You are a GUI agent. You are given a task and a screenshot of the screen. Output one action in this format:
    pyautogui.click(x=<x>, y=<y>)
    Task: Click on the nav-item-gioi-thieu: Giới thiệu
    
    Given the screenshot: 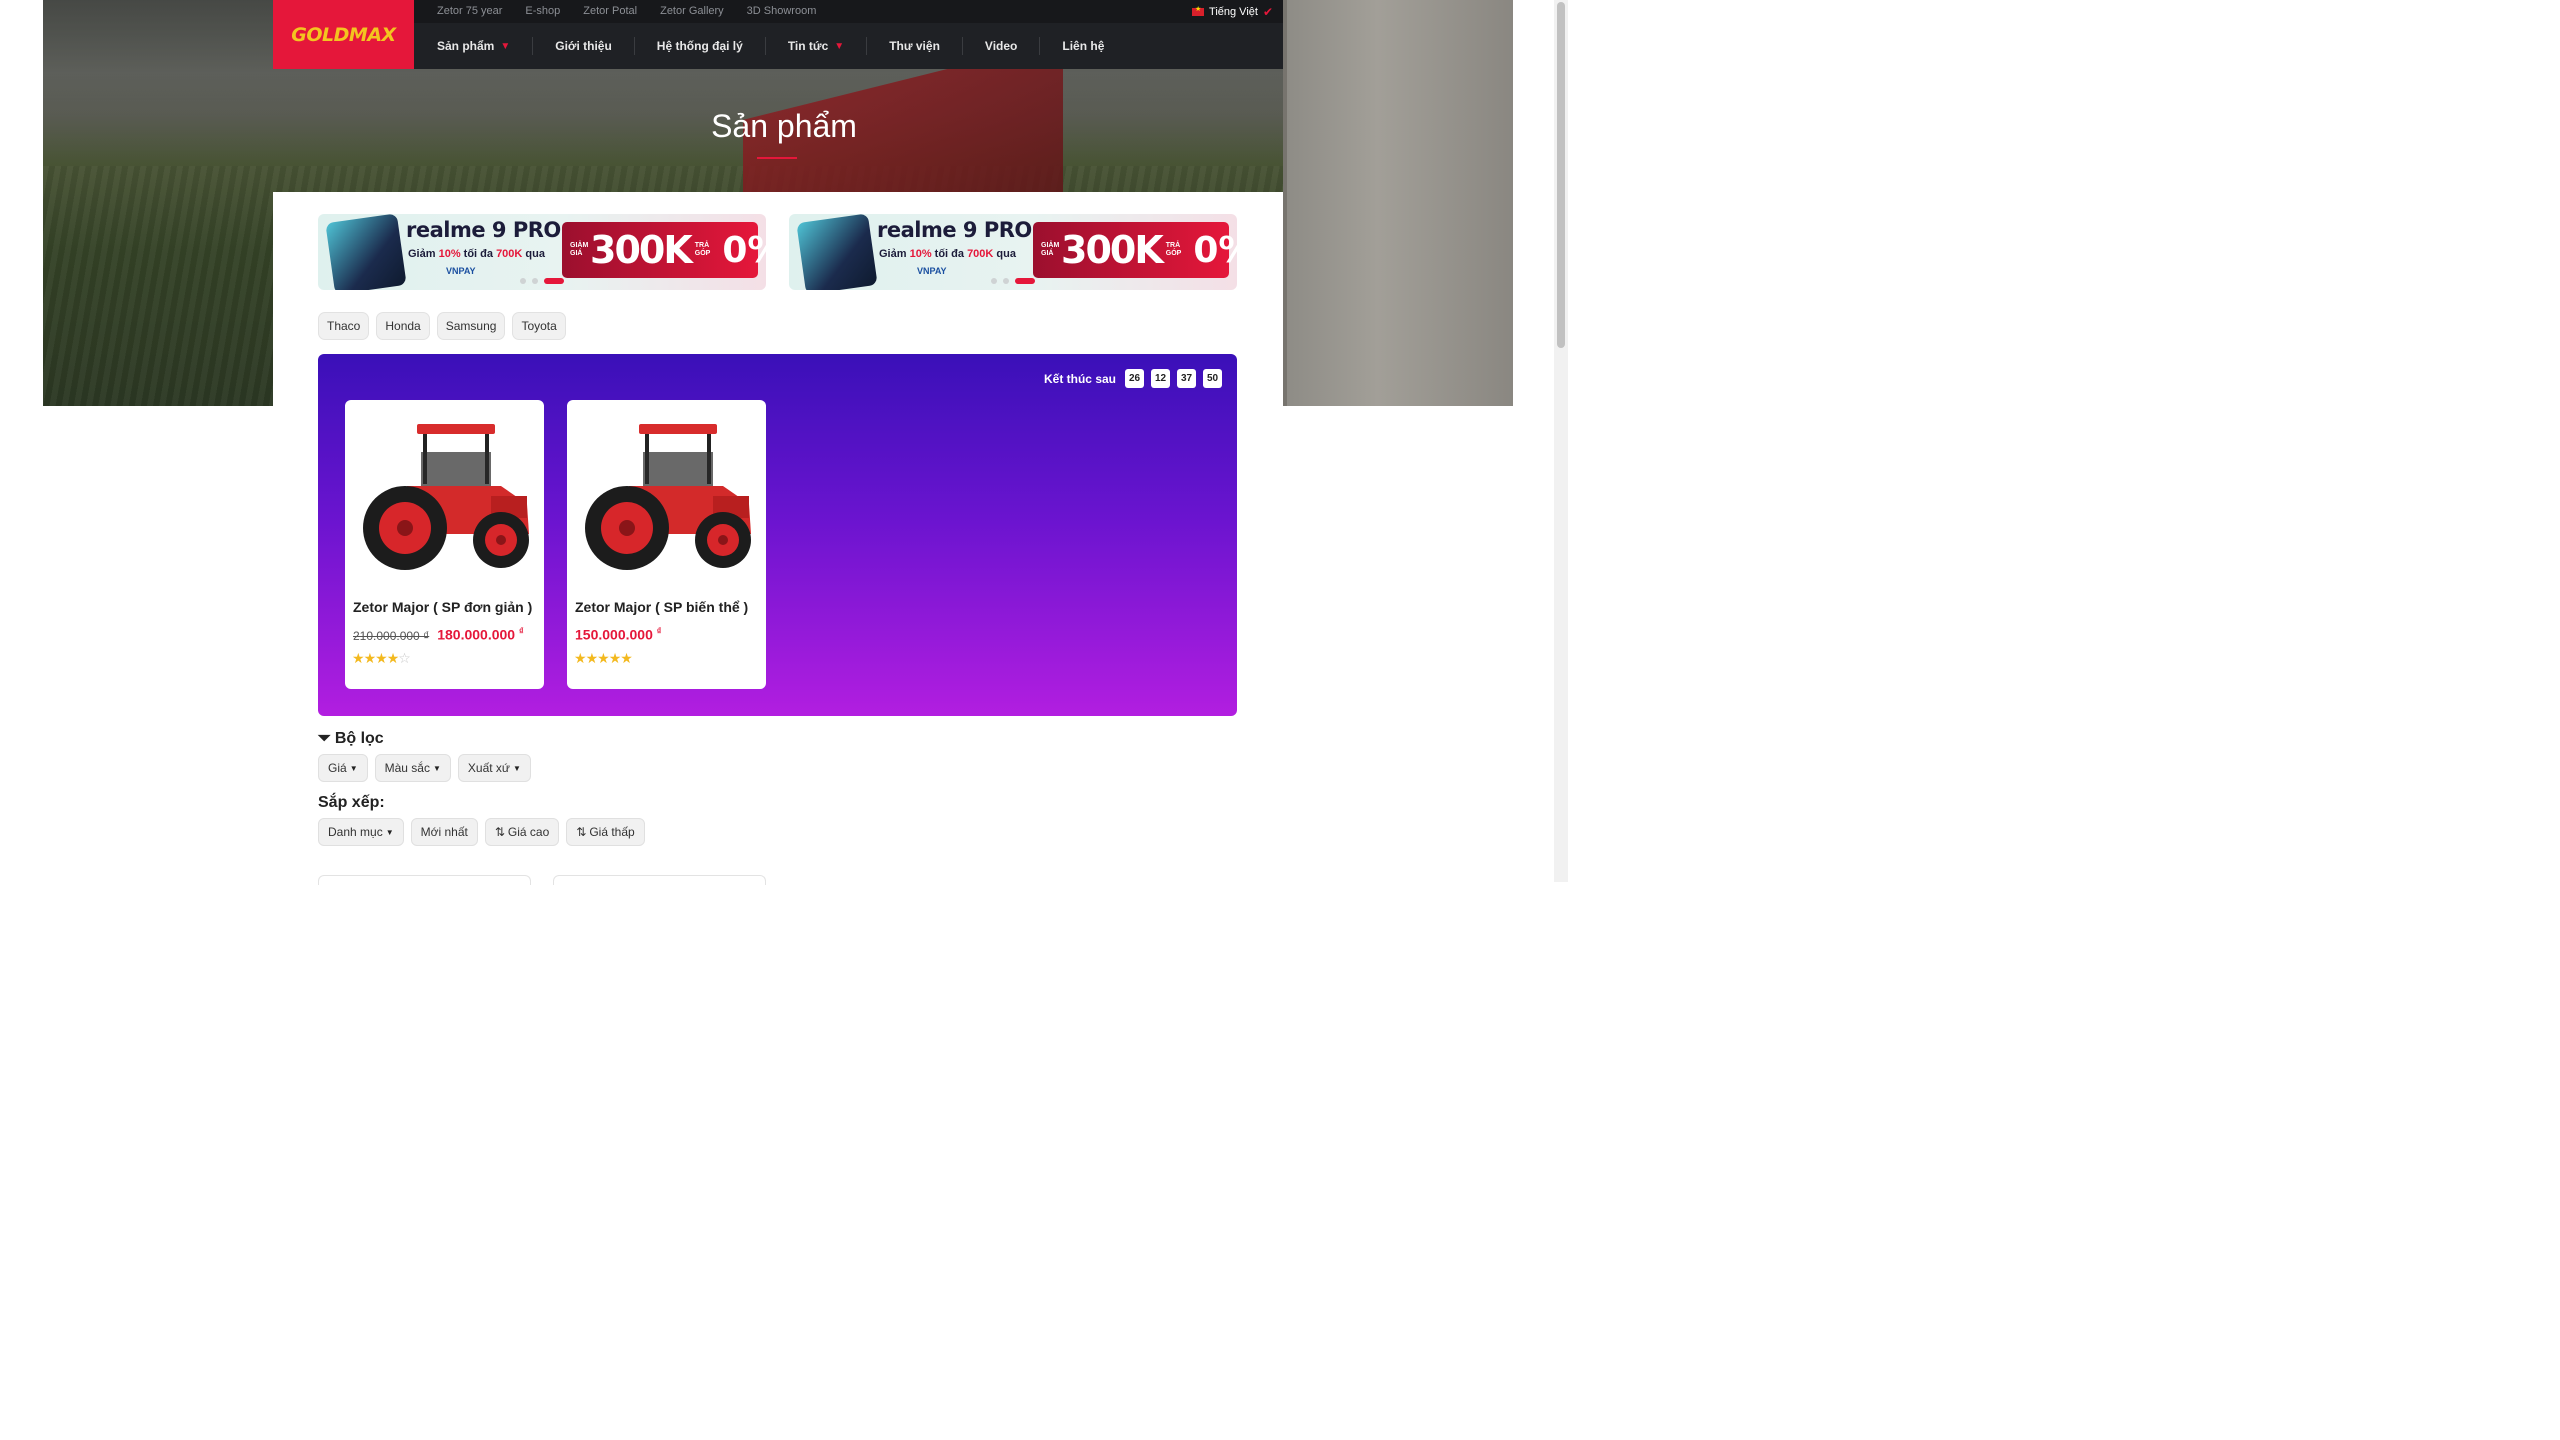 What is the action you would take?
    pyautogui.click(x=583, y=46)
    